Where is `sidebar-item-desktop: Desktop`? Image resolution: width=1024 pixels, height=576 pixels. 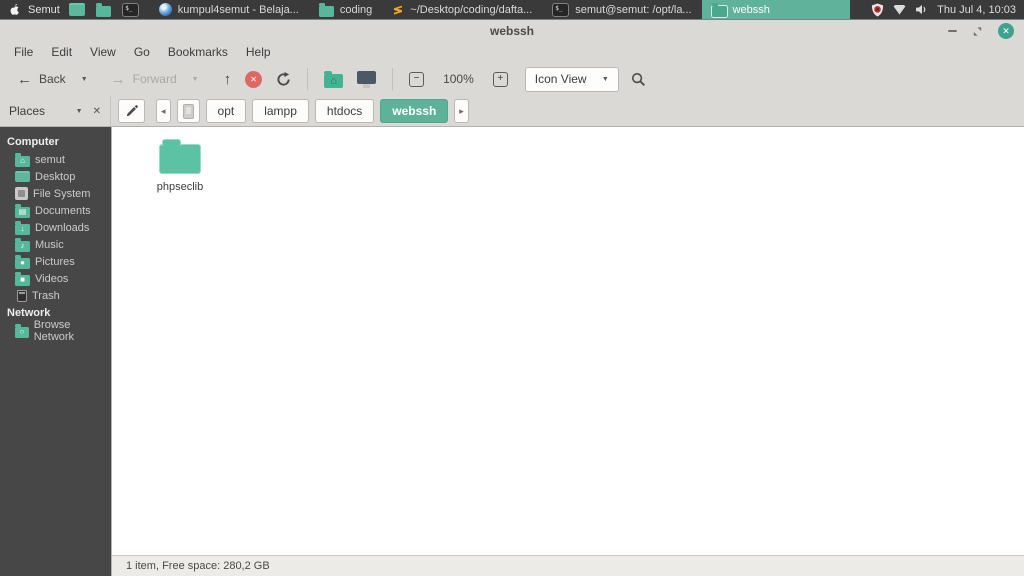
sidebar-item-desktop: Desktop is located at coordinates (55, 176).